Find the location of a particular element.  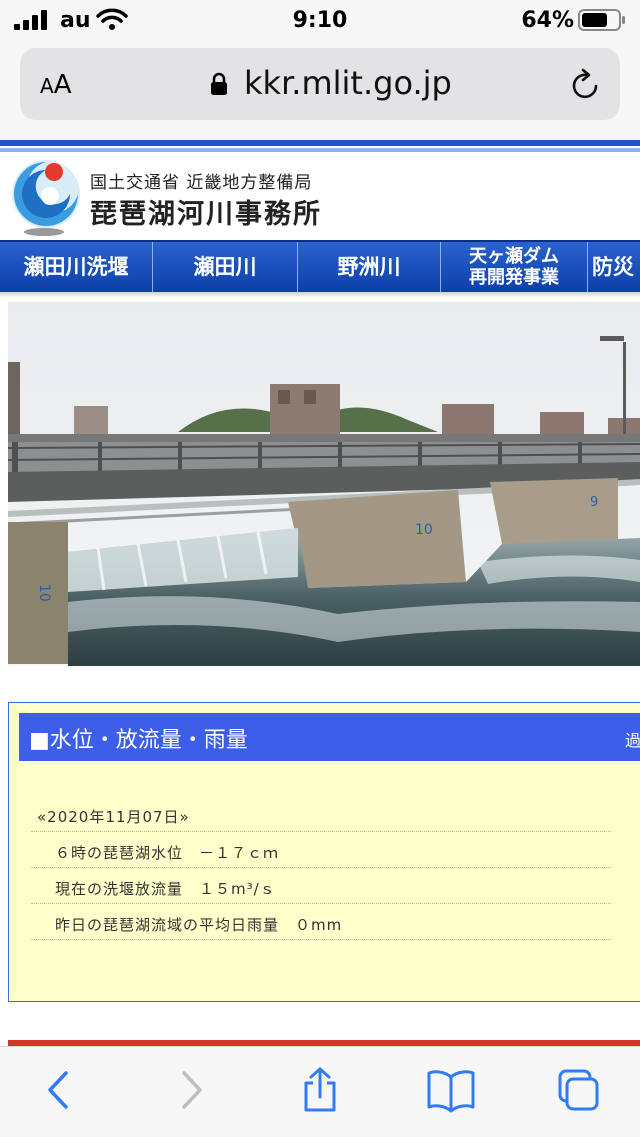

browser-address-area: AA kkr.mlit.go.jp is located at coordinates (320, 91).